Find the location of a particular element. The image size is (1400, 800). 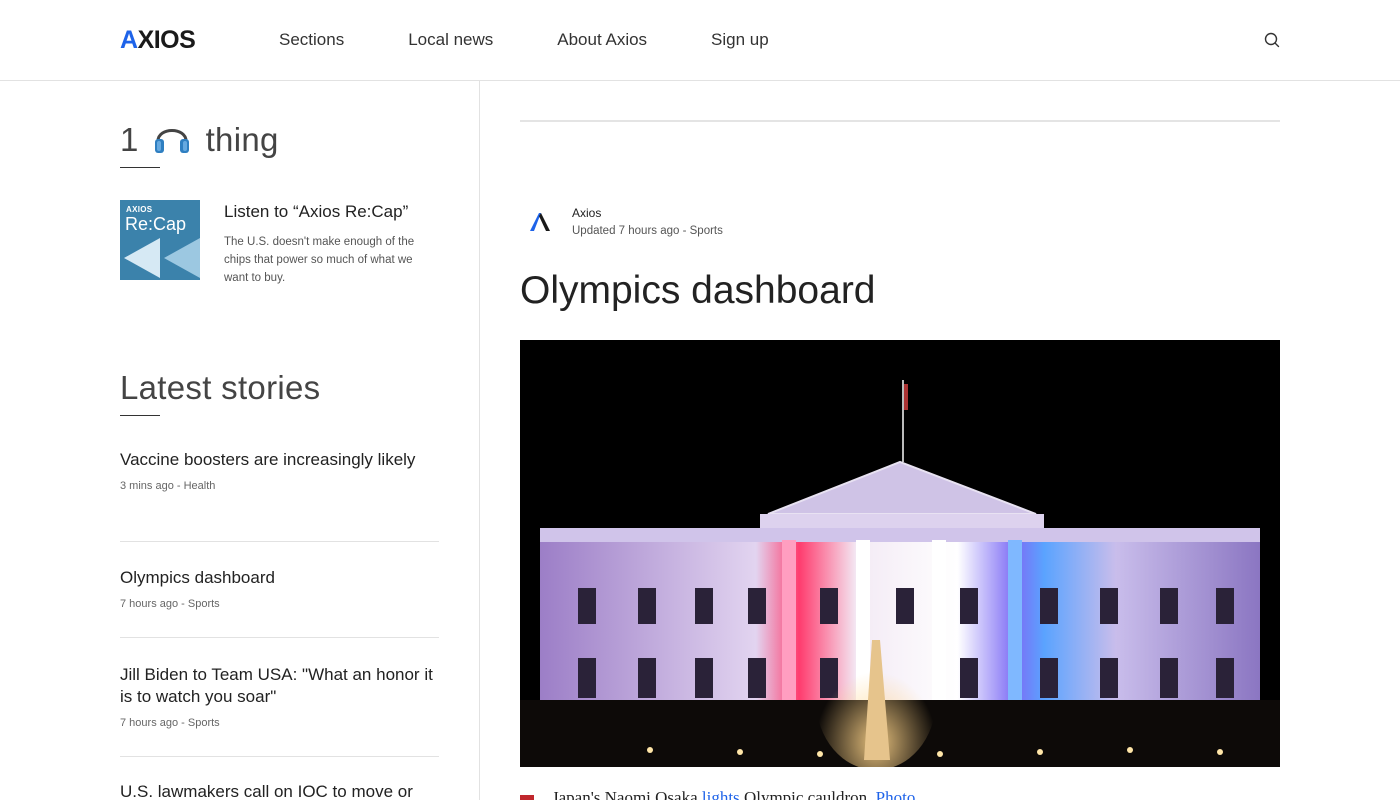

story-title: Vaccine boosters are increasingly likely is located at coordinates (279, 460).